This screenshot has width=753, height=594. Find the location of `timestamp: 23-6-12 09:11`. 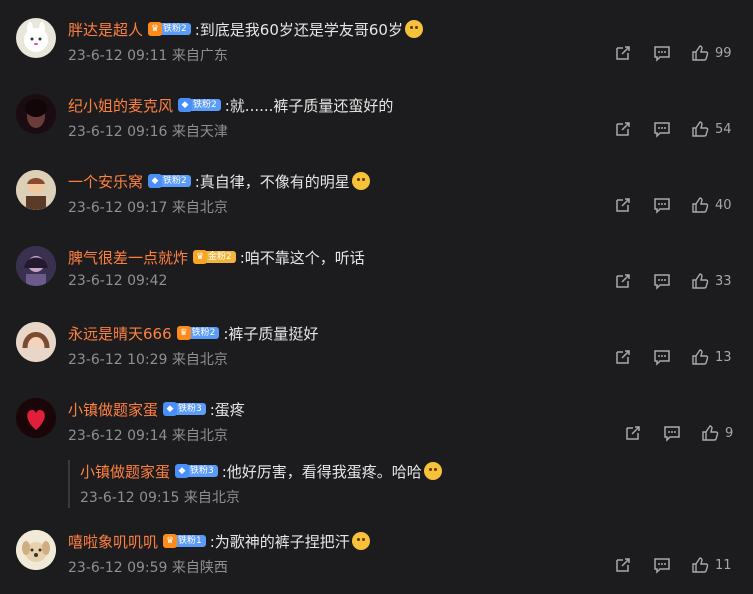

timestamp: 23-6-12 09:11 is located at coordinates (118, 56).